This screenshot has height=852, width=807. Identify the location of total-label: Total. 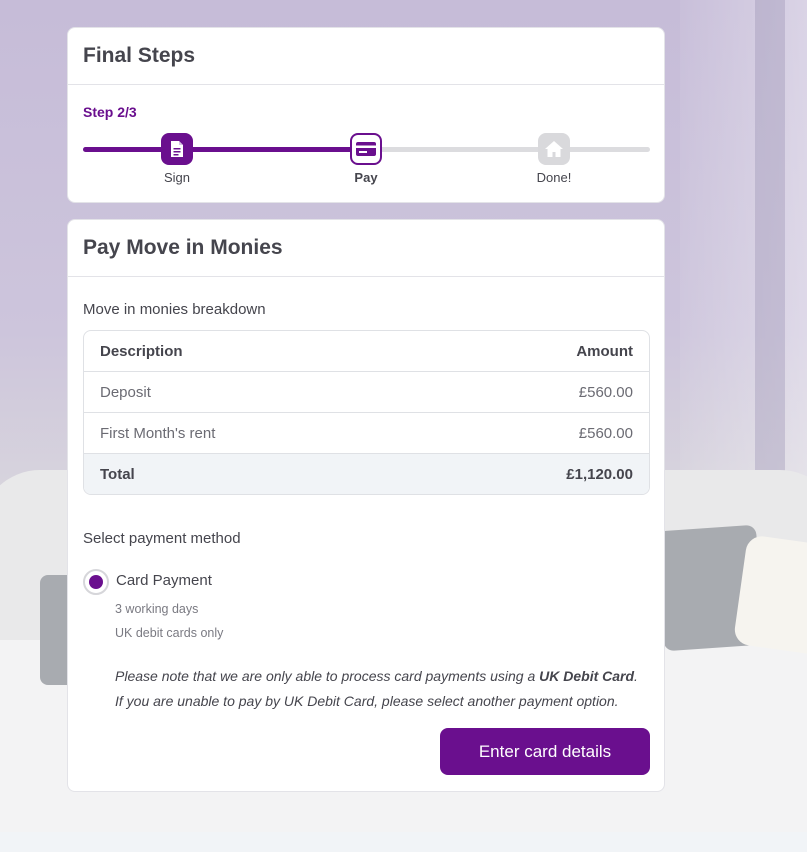
(117, 474).